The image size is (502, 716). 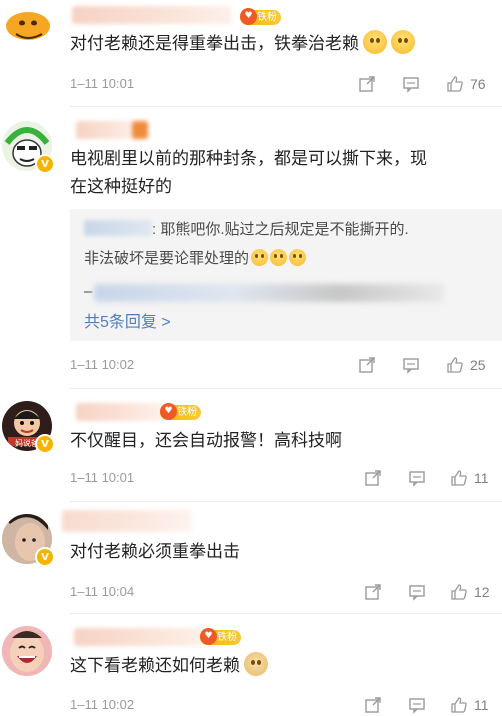 What do you see at coordinates (155, 551) in the screenshot?
I see `comment-text: 对付老赖必须重拳出击` at bounding box center [155, 551].